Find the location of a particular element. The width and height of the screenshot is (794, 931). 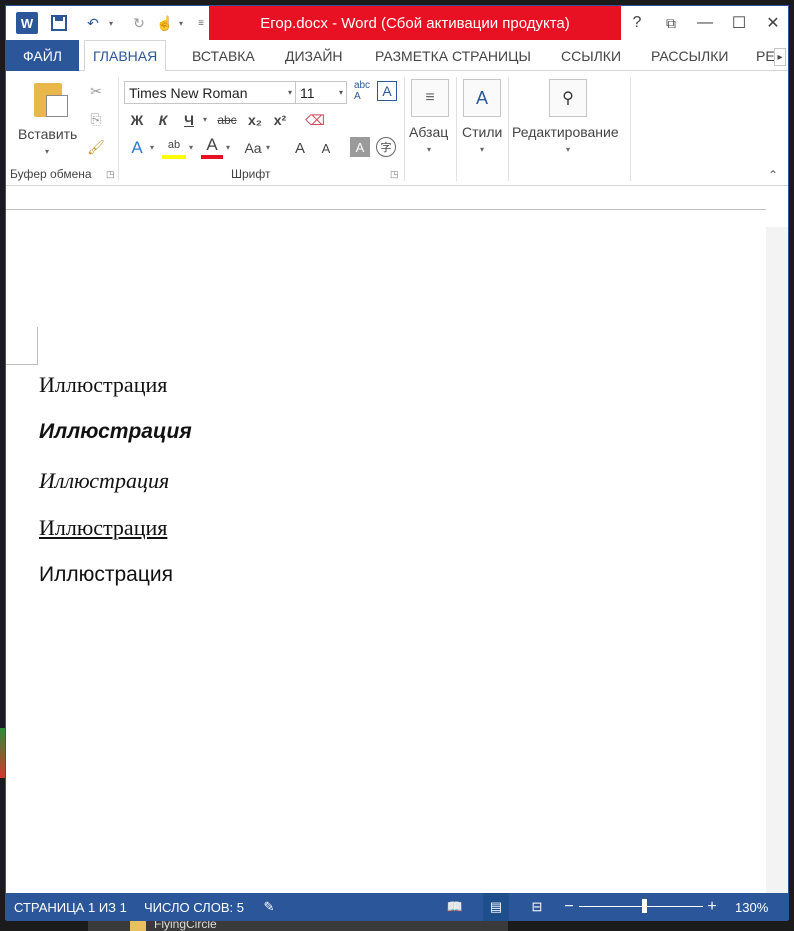

copy-icon: ⎘ is located at coordinates (96, 119).